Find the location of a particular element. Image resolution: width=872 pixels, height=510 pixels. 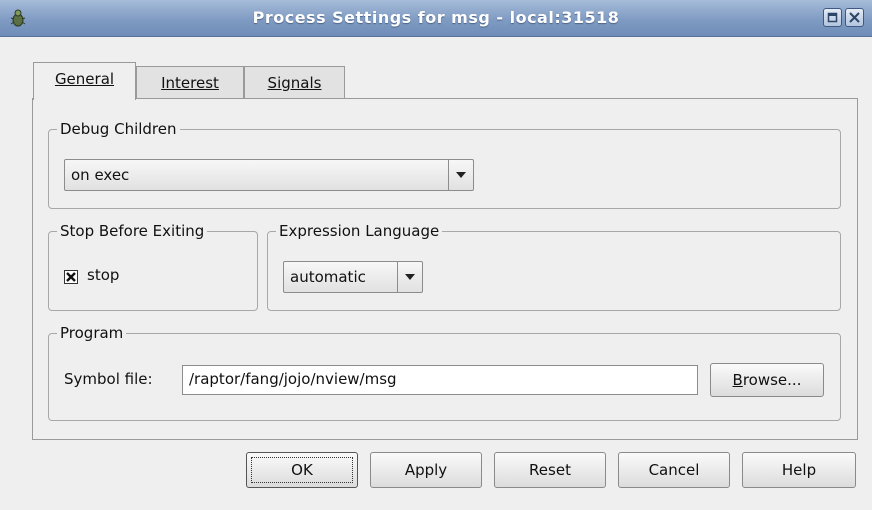

program-legend: Program is located at coordinates (92, 333).